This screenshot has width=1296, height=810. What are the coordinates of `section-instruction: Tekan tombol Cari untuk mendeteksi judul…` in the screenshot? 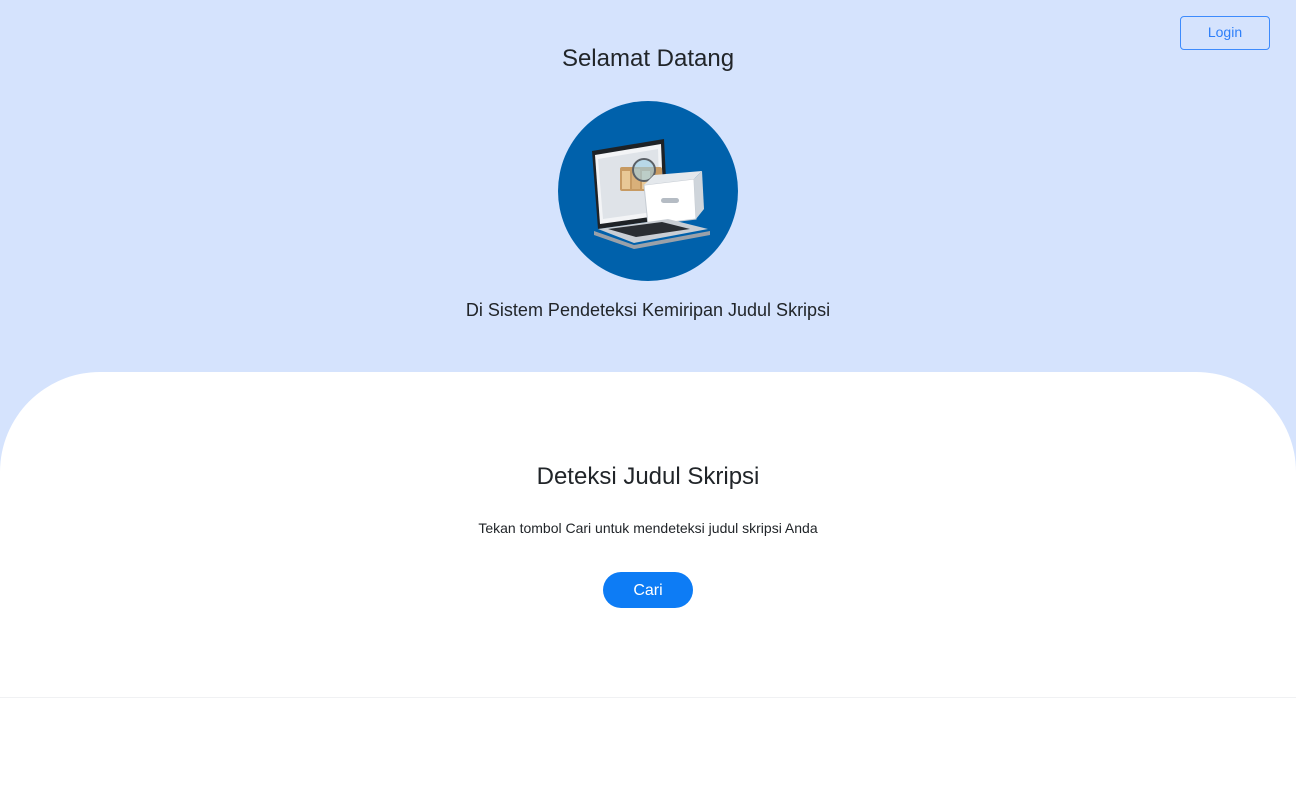 It's located at (648, 528).